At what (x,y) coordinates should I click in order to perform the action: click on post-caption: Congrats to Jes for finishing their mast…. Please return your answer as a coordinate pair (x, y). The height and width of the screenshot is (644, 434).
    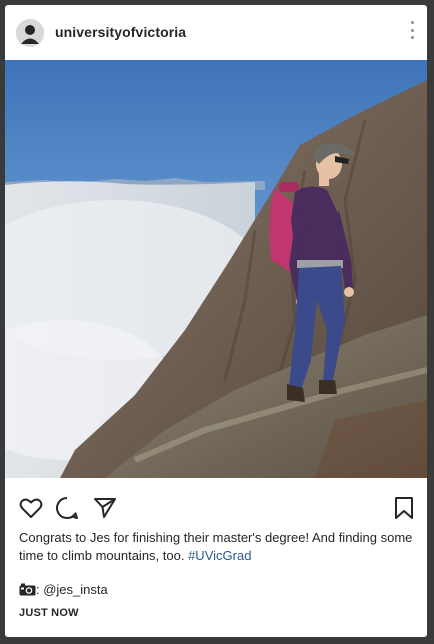
    Looking at the image, I should click on (218, 547).